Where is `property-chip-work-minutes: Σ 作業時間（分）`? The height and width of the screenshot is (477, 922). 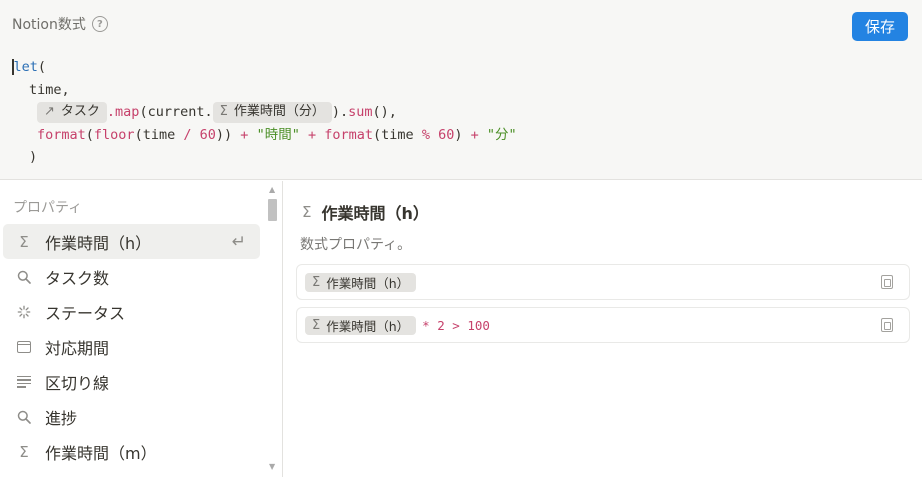
property-chip-work-minutes: Σ 作業時間（分） is located at coordinates (272, 112).